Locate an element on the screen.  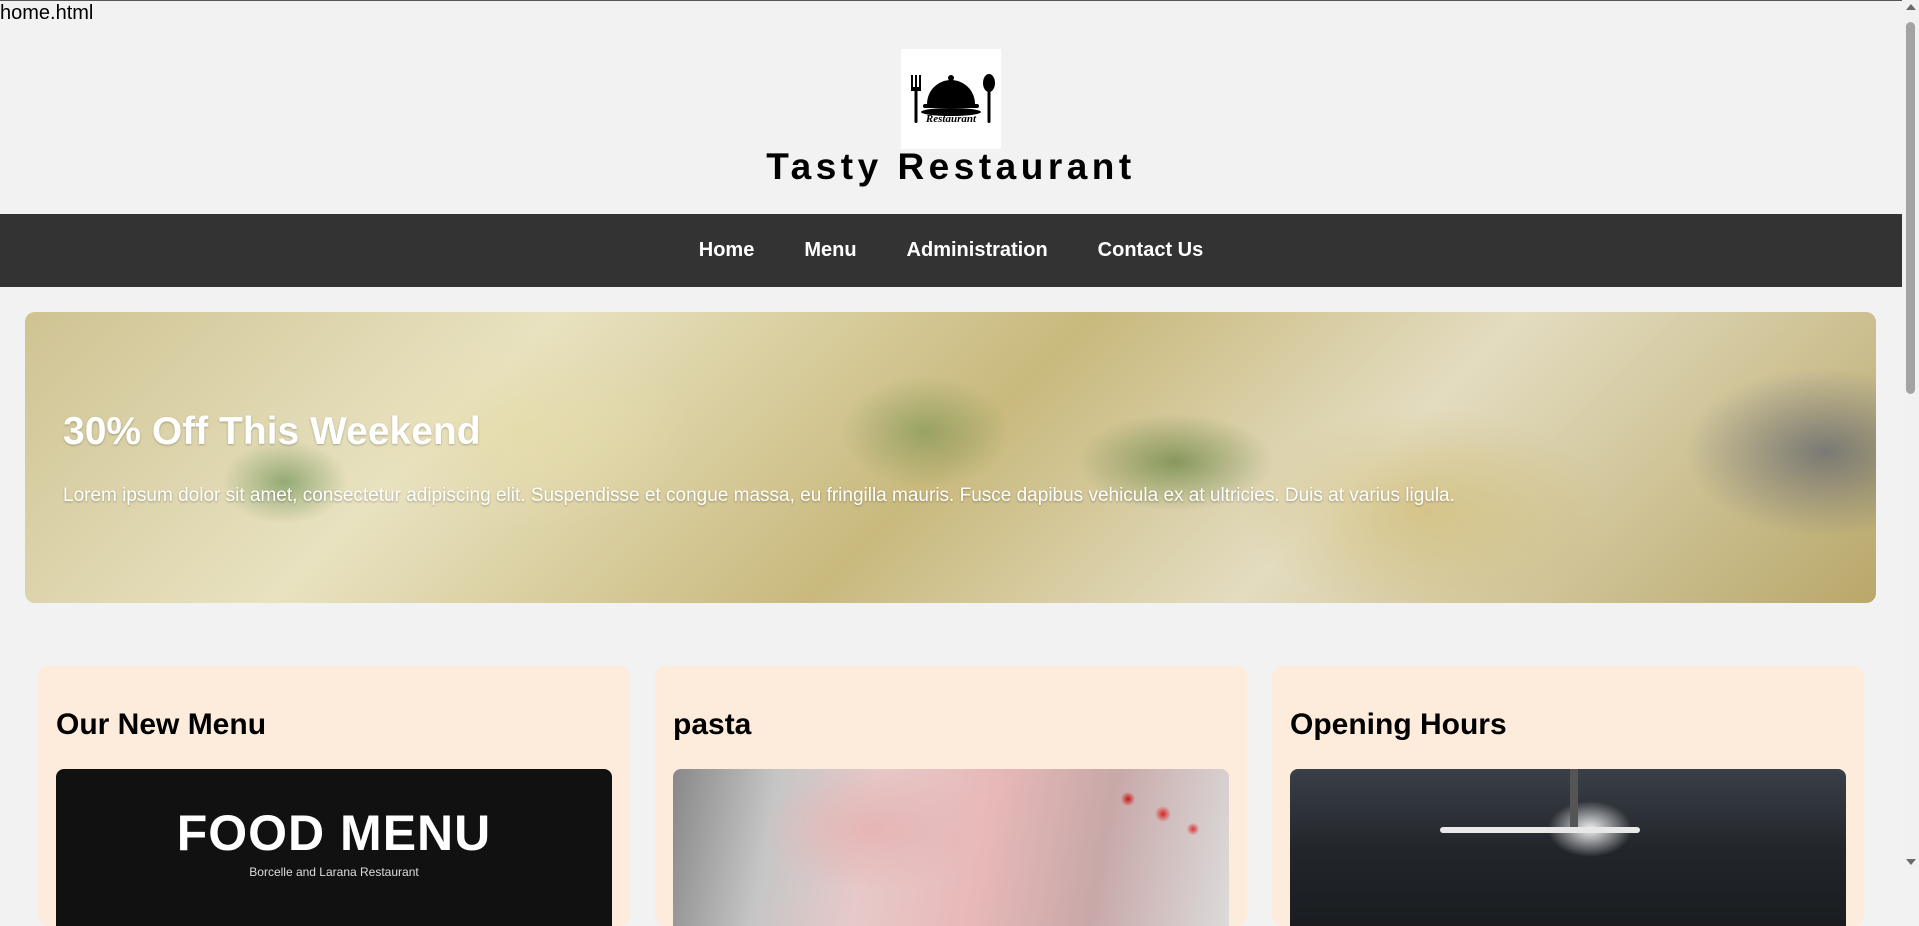
nav-administration-link: Administration is located at coordinates (977, 250).